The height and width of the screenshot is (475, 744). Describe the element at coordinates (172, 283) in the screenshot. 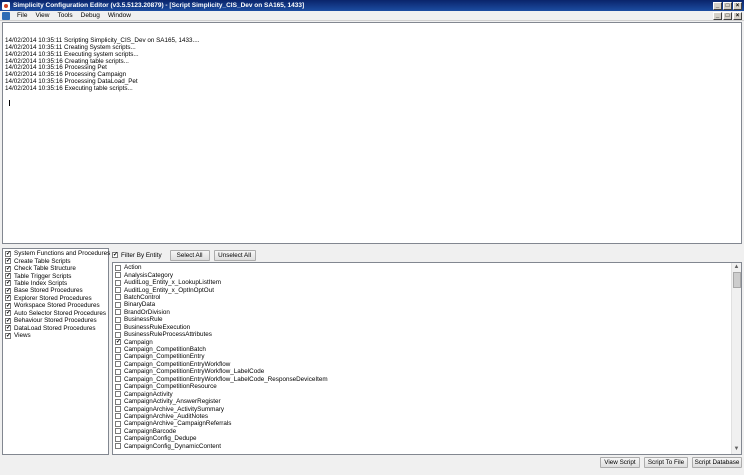

I see `entity-item-label: AuditLog_Entity_x_LookupListItem` at that location.